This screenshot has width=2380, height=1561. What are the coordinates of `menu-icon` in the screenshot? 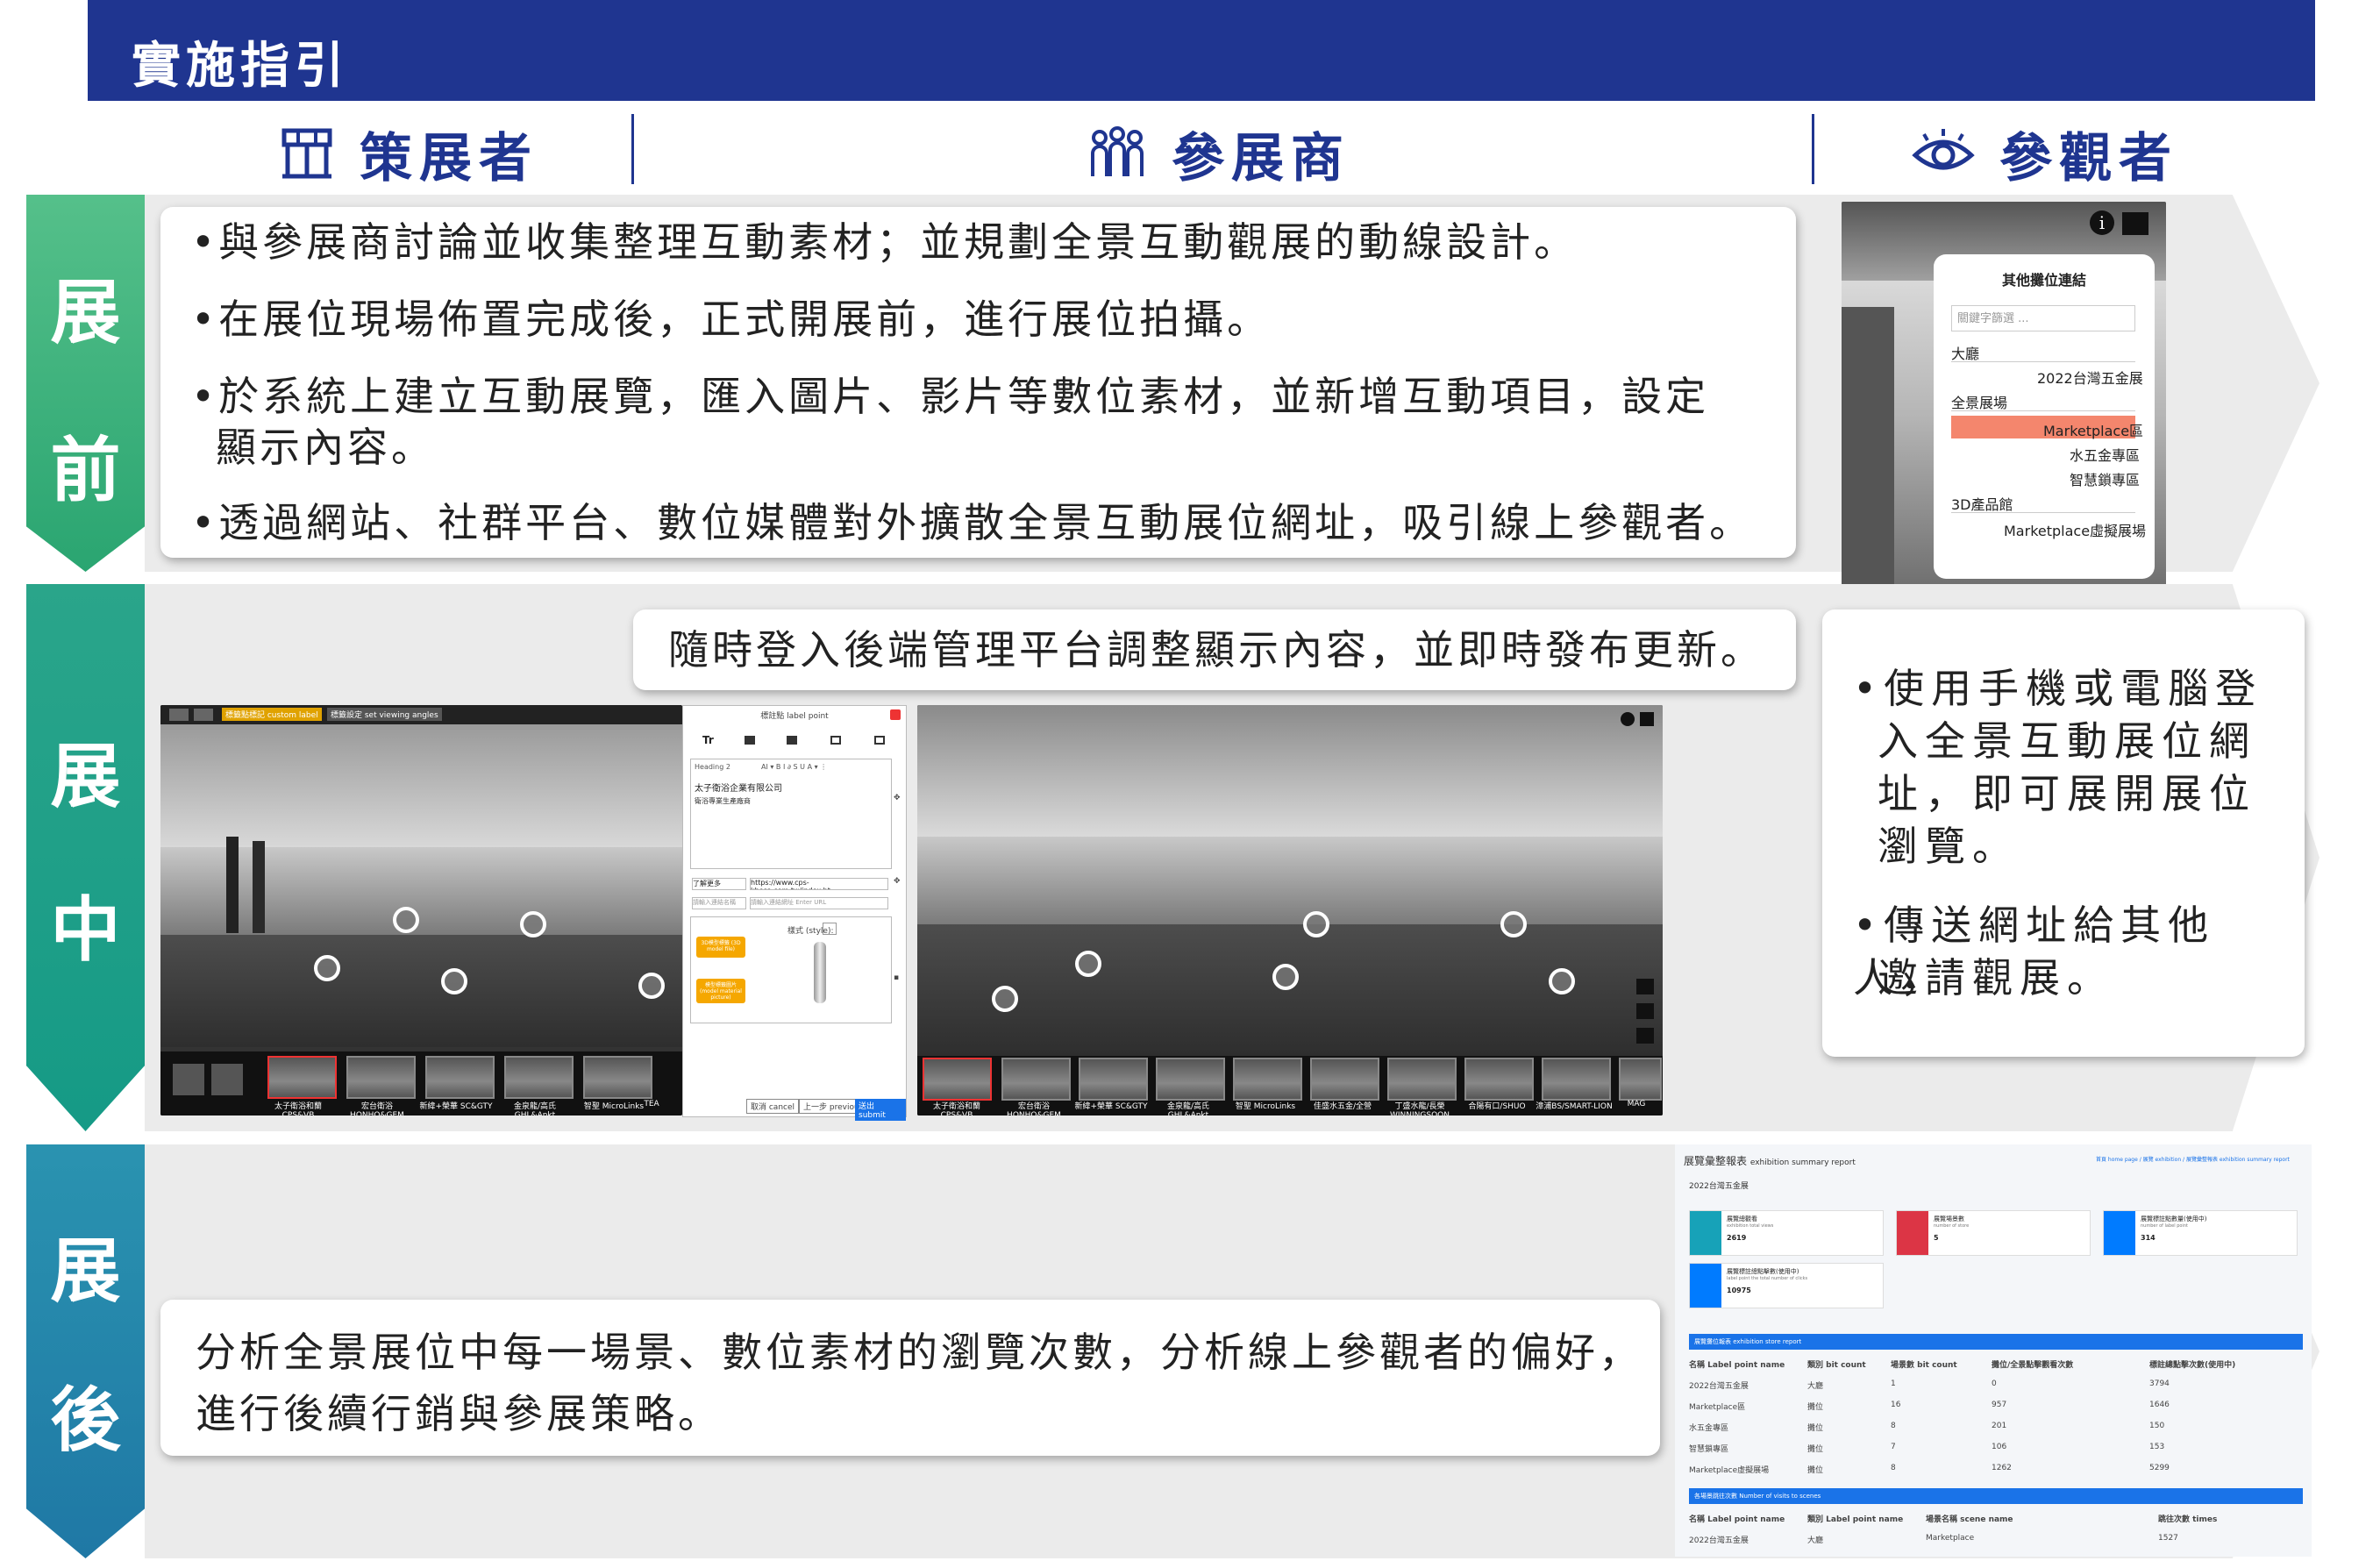 It's located at (179, 715).